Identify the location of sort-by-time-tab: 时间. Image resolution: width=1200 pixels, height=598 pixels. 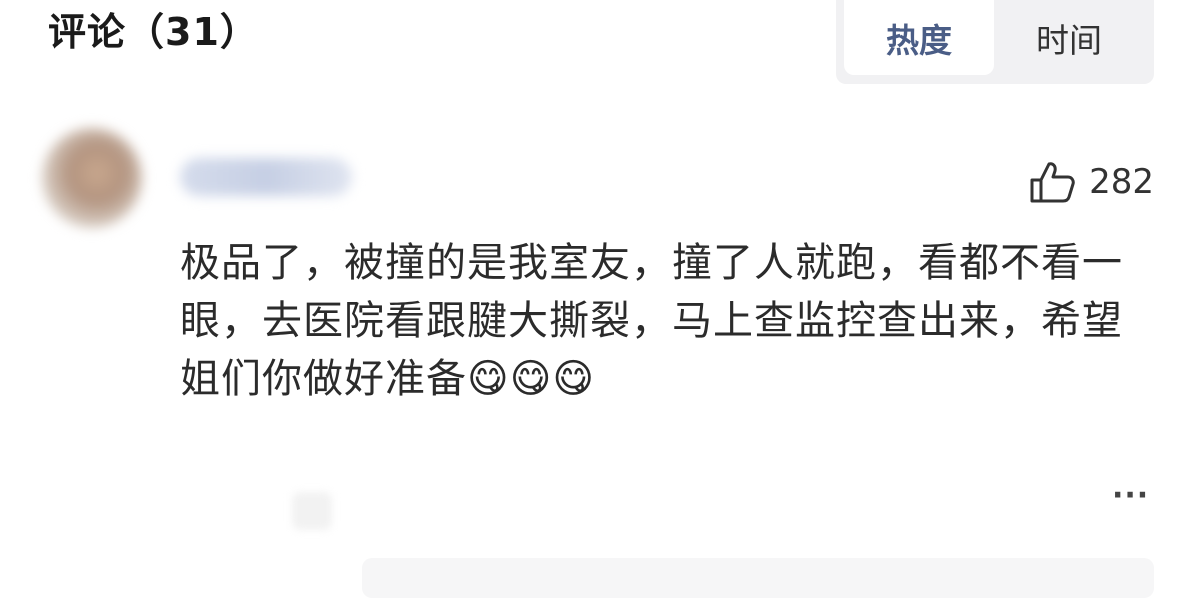
(1069, 37).